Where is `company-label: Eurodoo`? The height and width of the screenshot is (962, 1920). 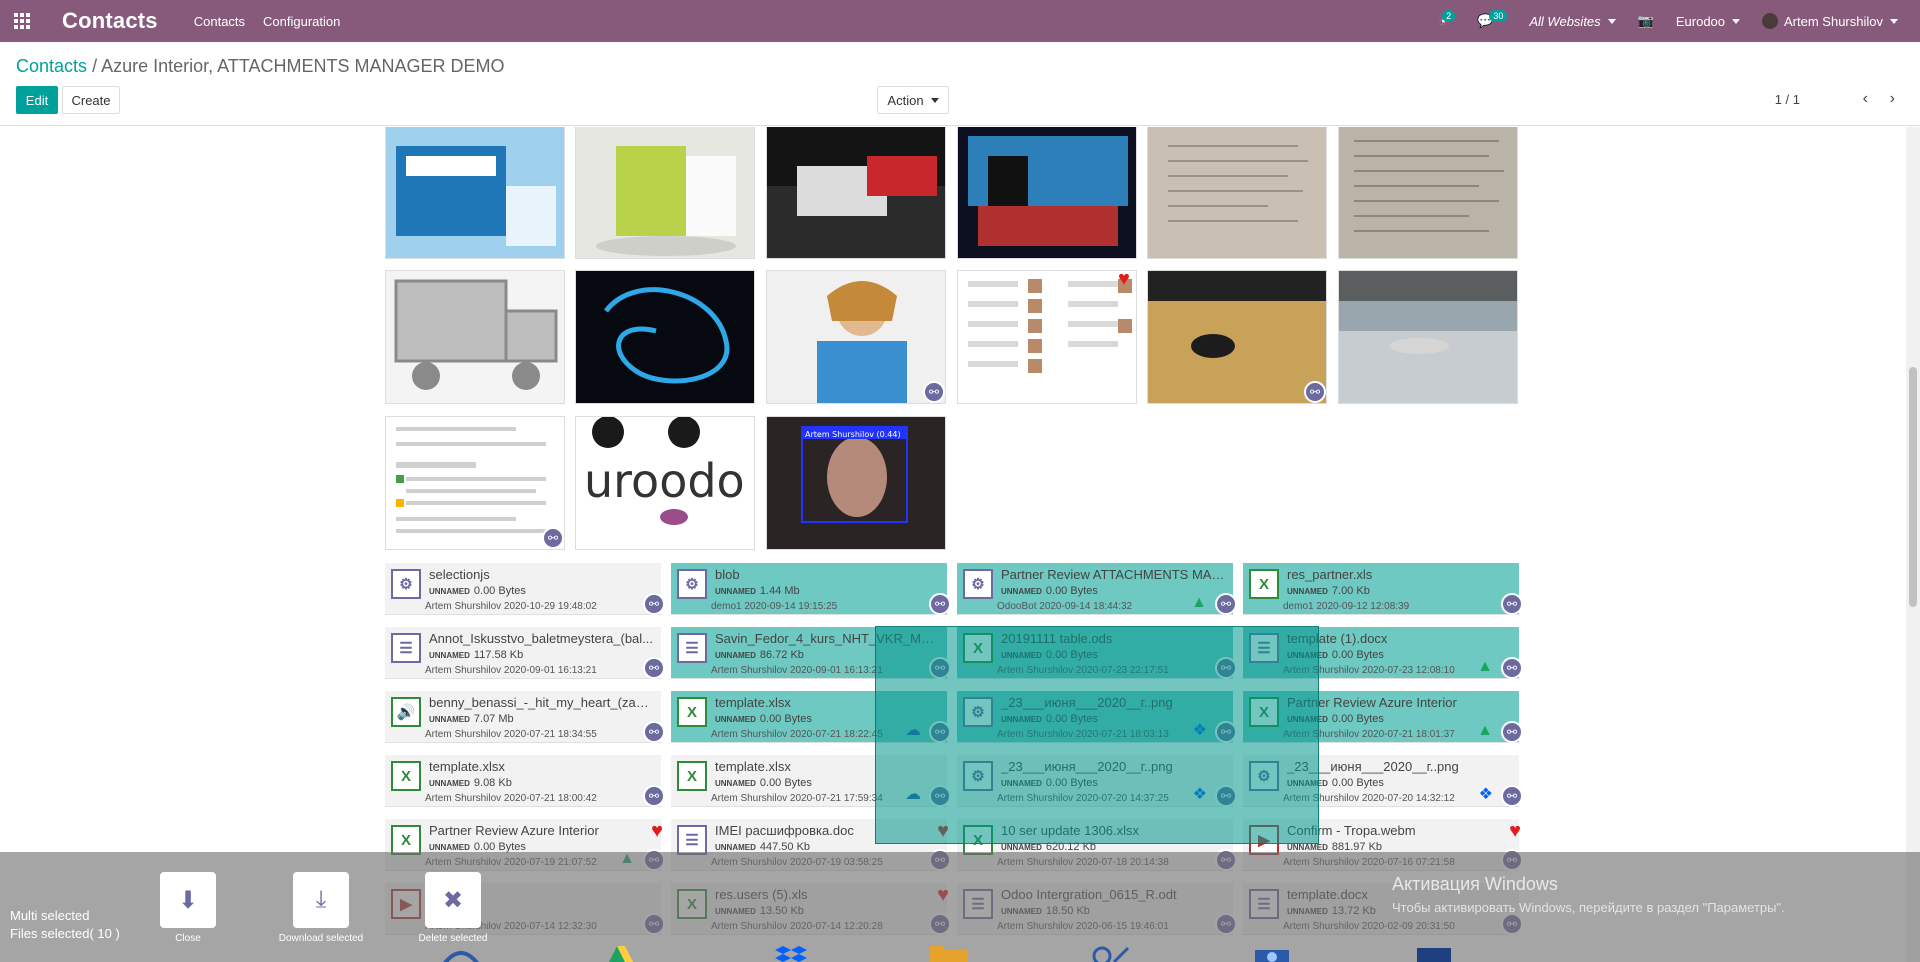
company-label: Eurodoo is located at coordinates (1700, 21).